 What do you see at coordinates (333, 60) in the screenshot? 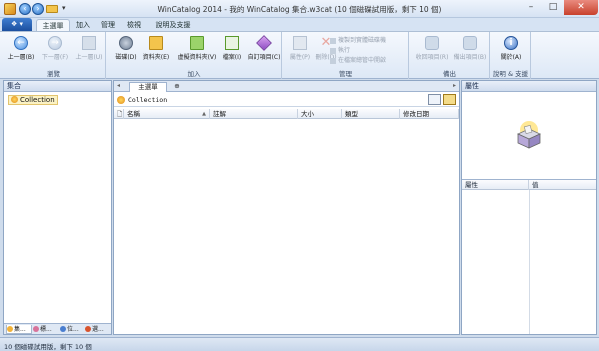
I see `explorer-icon` at bounding box center [333, 60].